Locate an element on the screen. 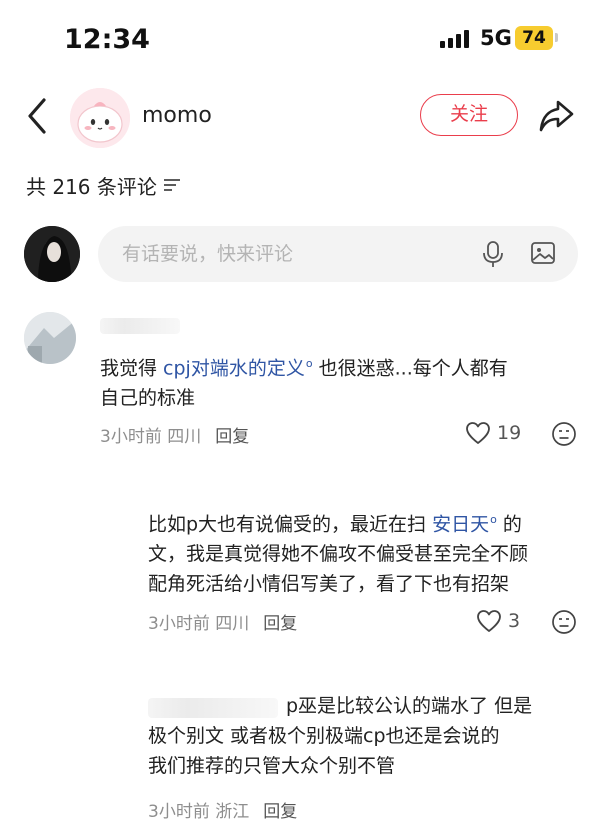 Image resolution: width=600 pixels, height=830 pixels. status-bar: 12:34 5G 74 is located at coordinates (300, 39).